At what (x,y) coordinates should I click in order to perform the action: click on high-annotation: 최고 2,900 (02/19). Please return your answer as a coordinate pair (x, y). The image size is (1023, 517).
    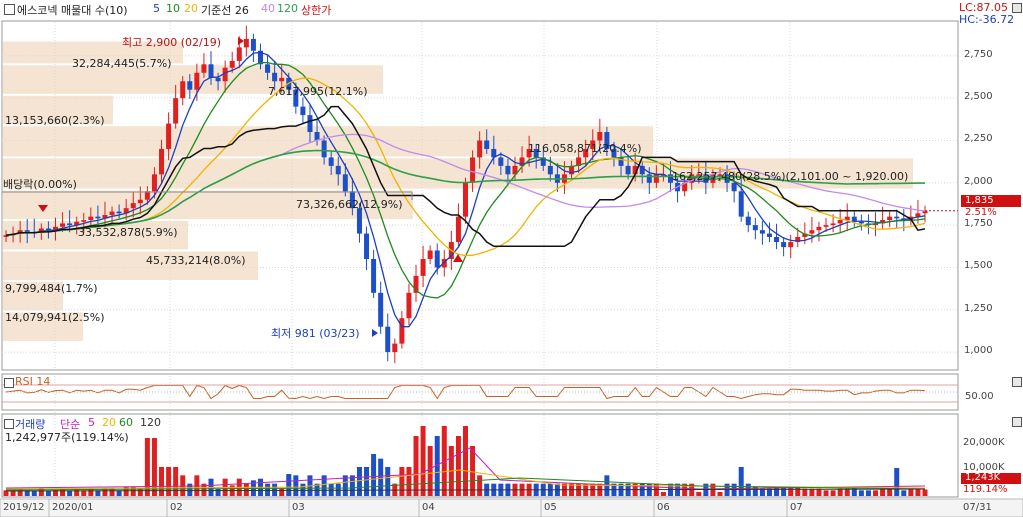
    Looking at the image, I should click on (172, 42).